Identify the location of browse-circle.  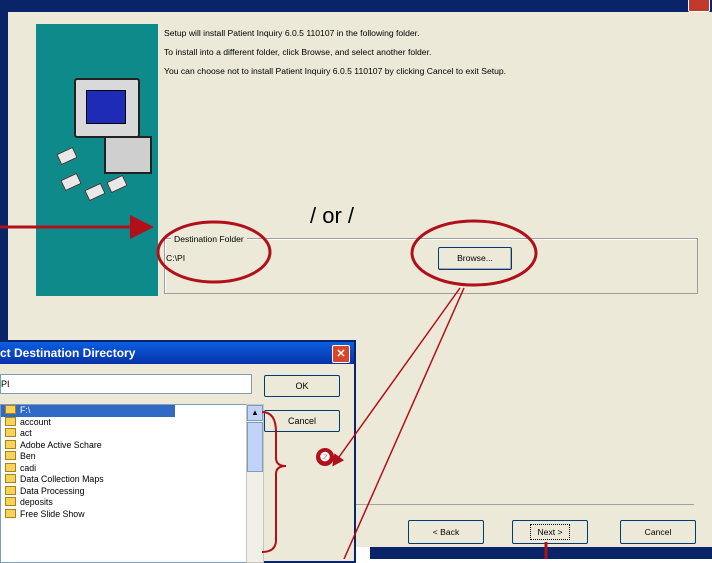
(474, 253).